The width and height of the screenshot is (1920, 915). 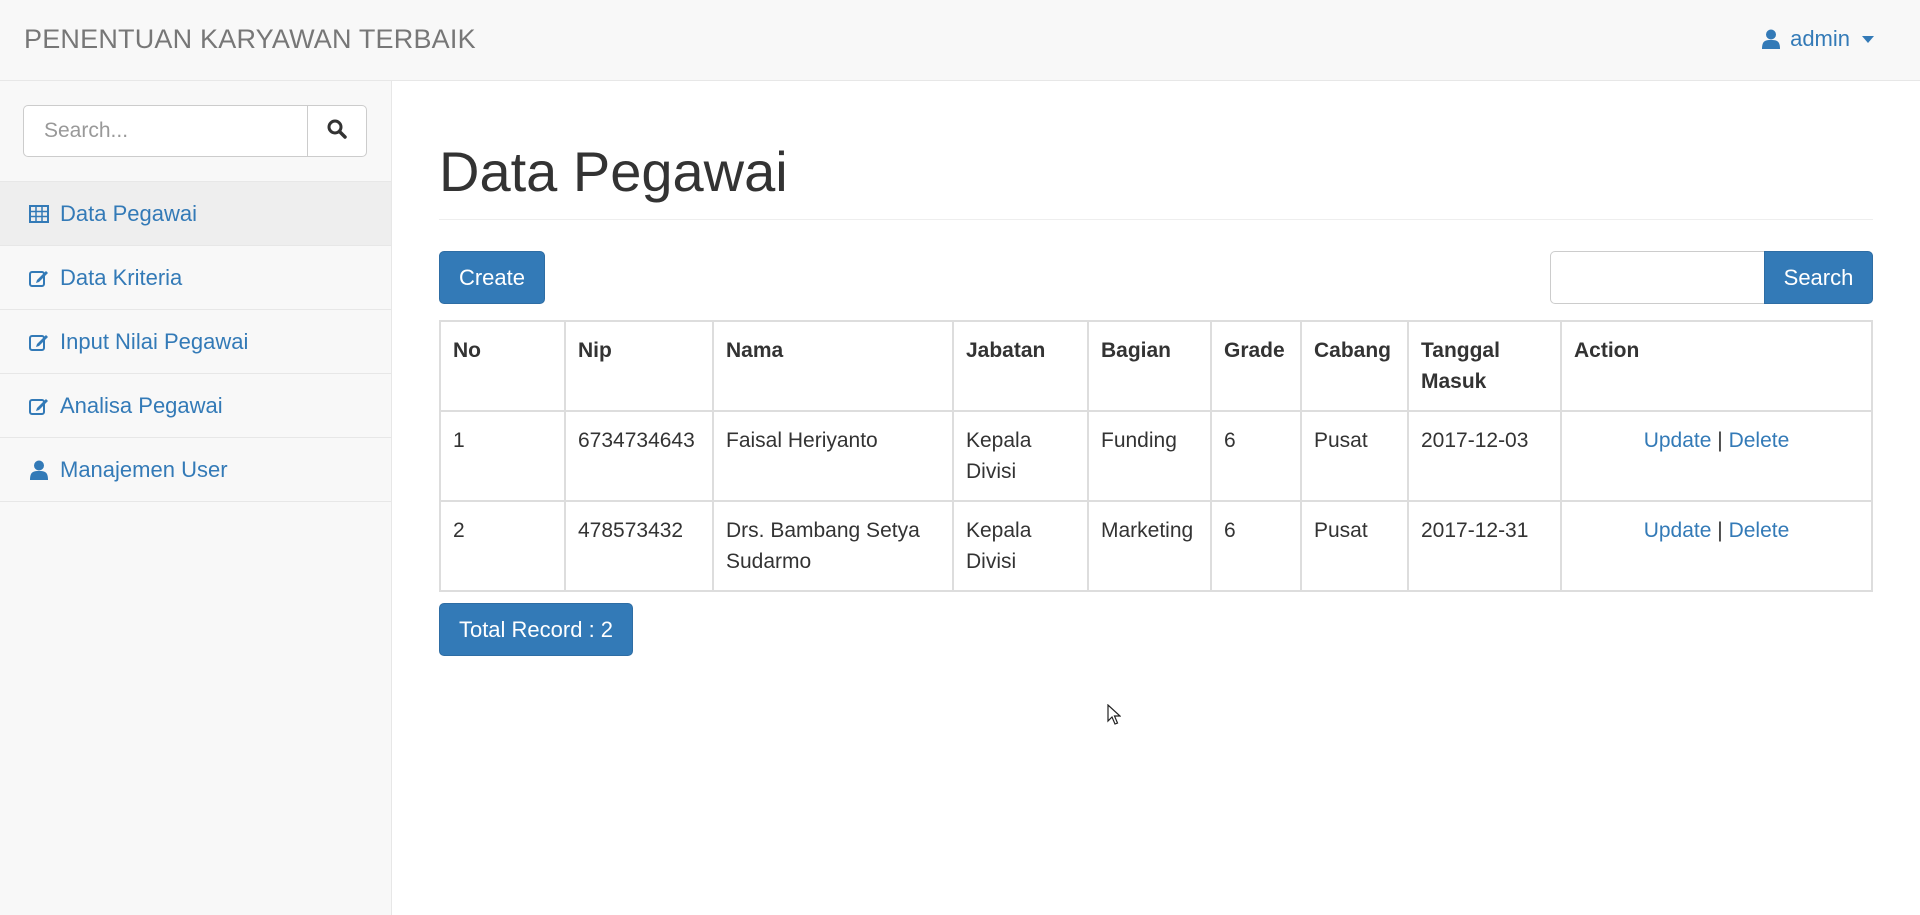 I want to click on column-header-action: Action, so click(x=1716, y=366).